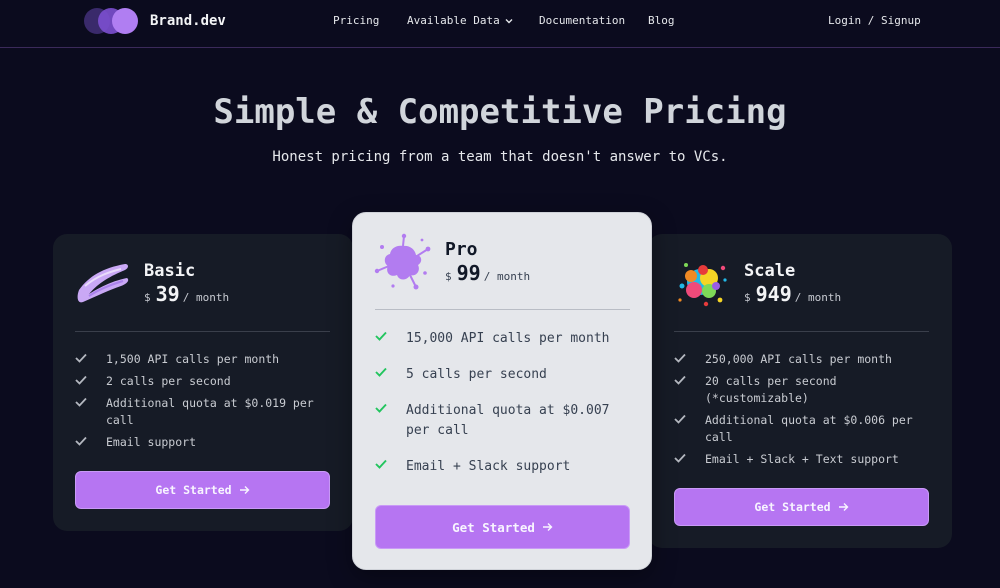  Describe the element at coordinates (661, 20) in the screenshot. I see `nav-link-blog: Blog` at that location.